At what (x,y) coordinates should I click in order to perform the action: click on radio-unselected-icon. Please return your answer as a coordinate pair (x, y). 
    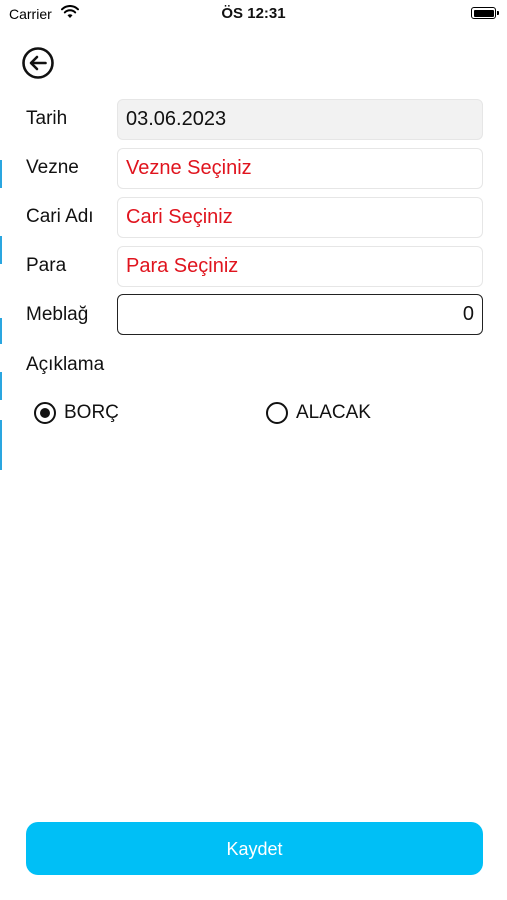
    Looking at the image, I should click on (277, 413).